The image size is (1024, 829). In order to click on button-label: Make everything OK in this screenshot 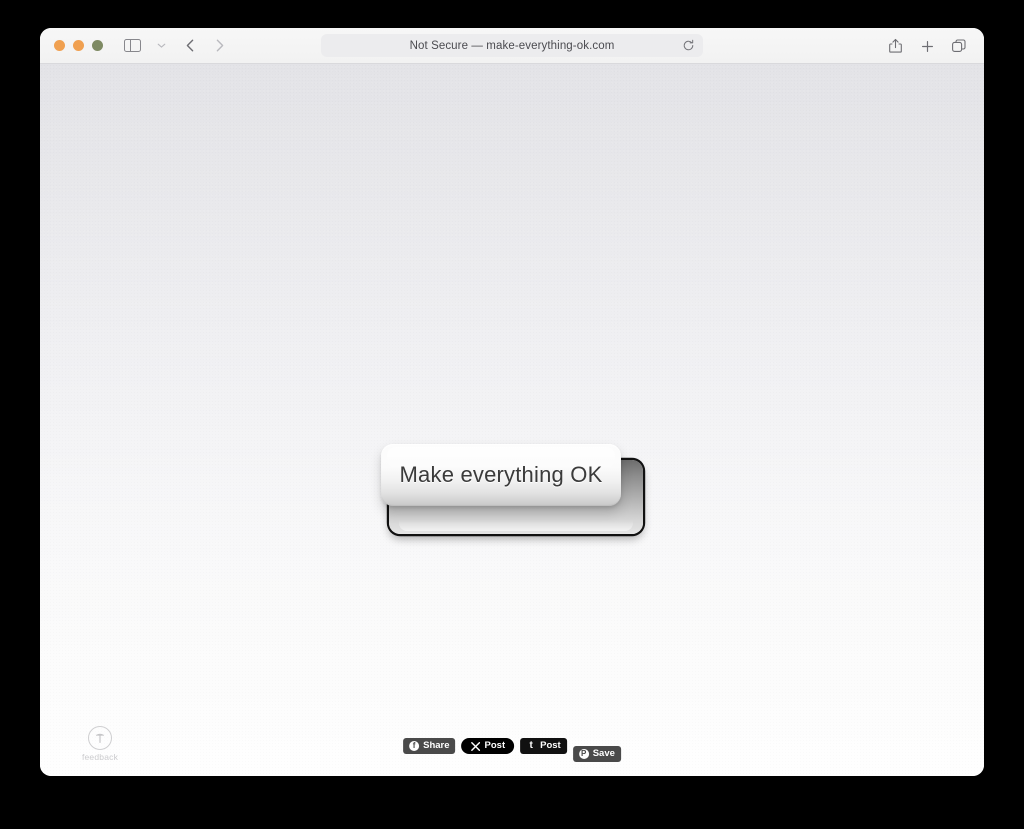, I will do `click(501, 474)`.